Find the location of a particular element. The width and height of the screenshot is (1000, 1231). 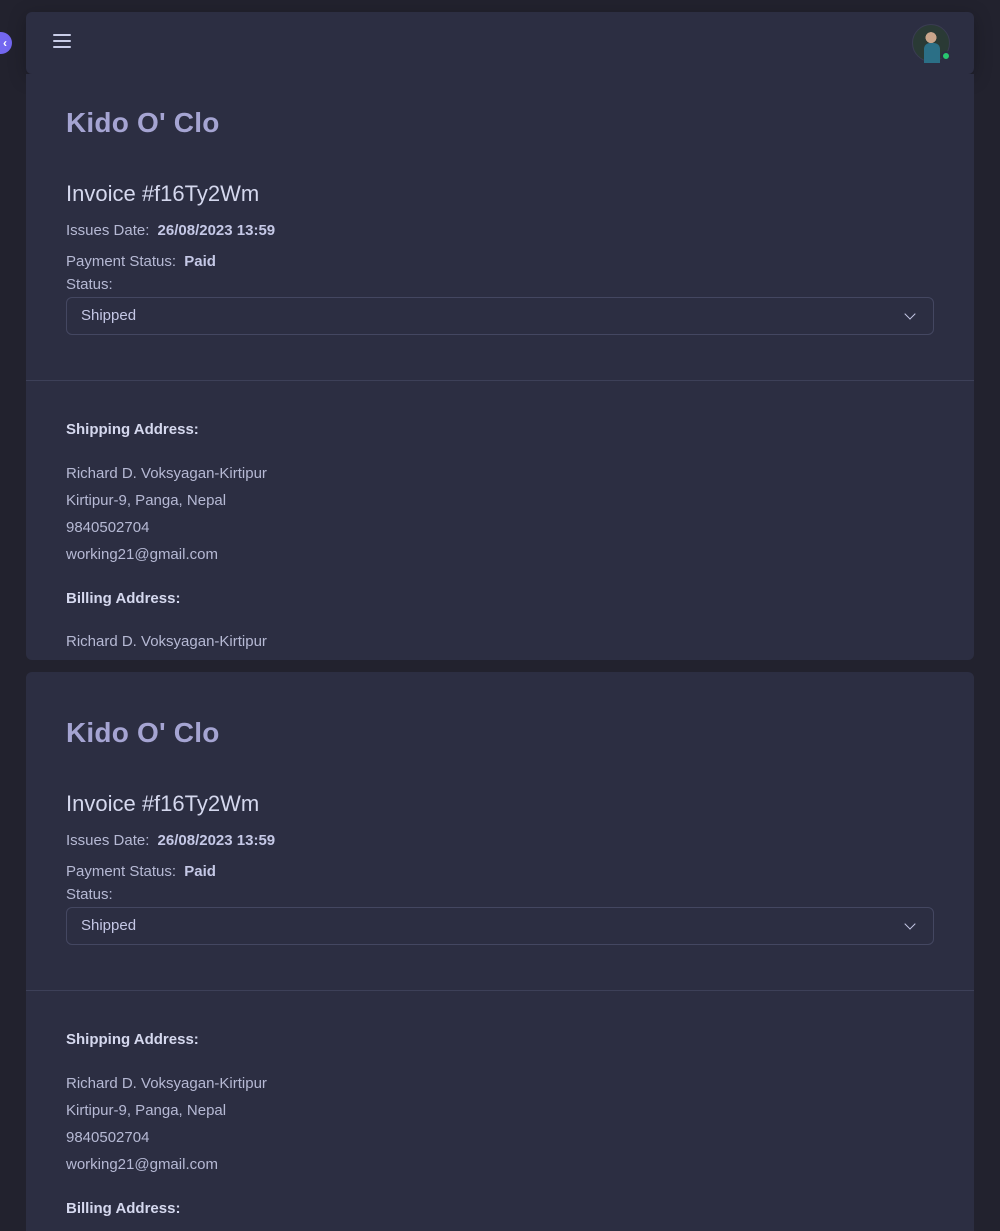

top-navbar is located at coordinates (500, 43).